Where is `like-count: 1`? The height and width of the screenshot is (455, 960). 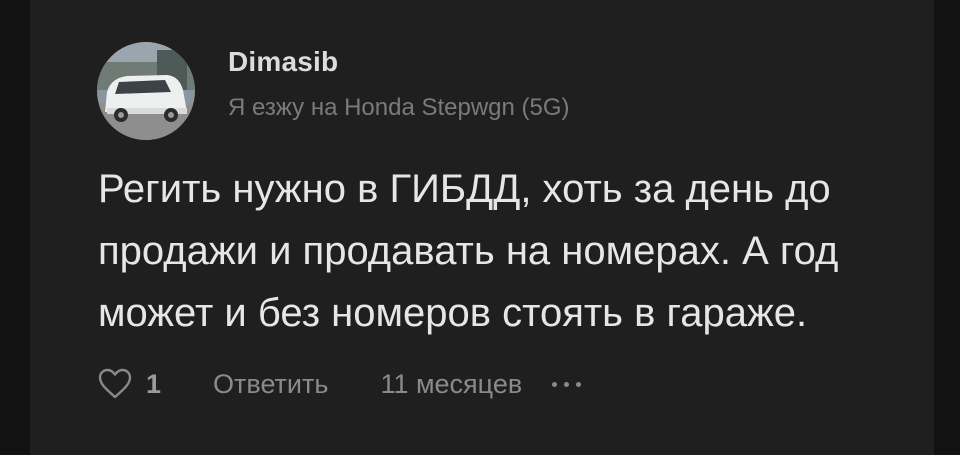
like-count: 1 is located at coordinates (154, 383).